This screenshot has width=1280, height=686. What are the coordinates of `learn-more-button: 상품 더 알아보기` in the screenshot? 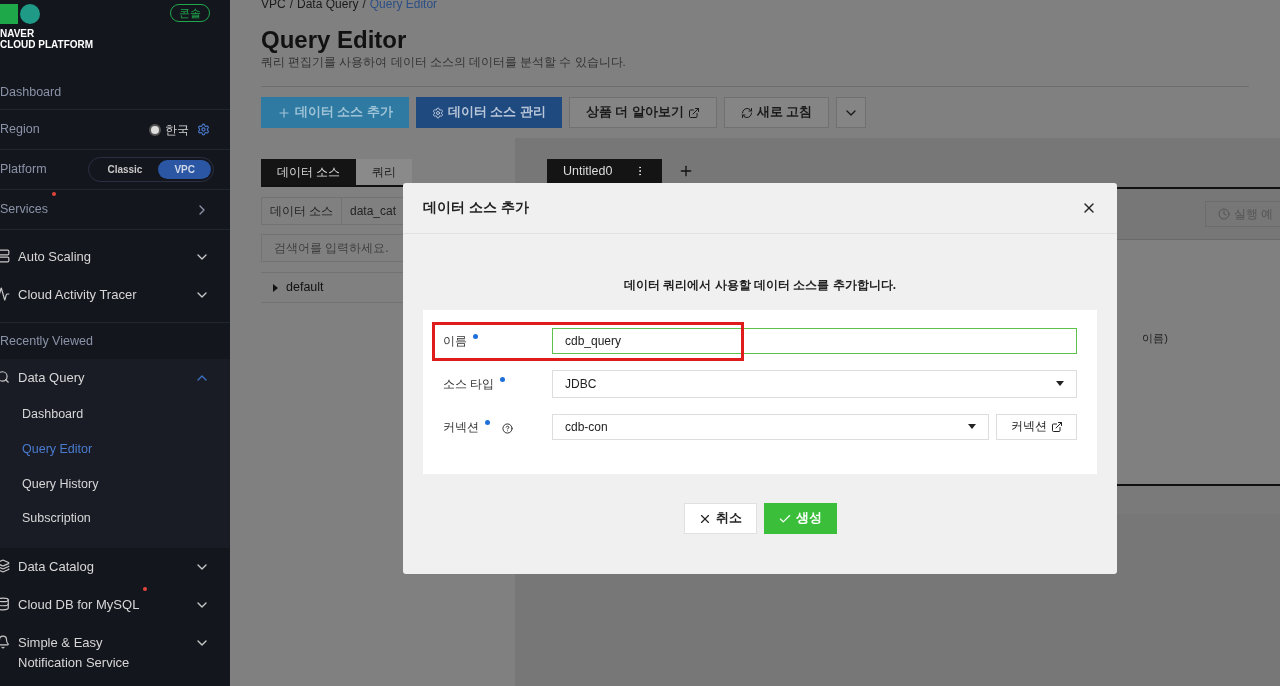 It's located at (642, 112).